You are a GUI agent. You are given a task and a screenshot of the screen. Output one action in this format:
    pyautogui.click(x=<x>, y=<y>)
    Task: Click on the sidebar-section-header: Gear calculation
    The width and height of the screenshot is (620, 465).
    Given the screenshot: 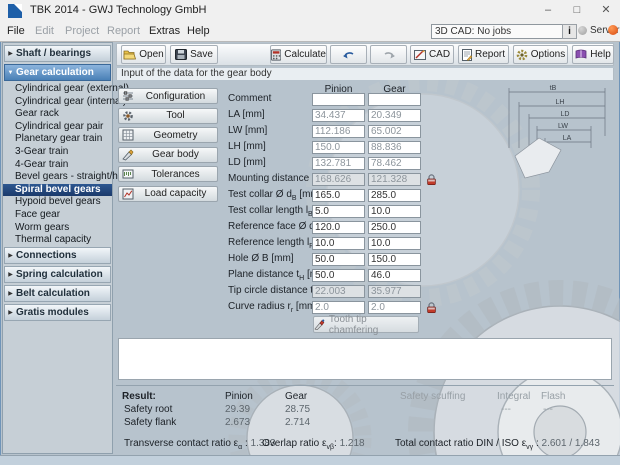 What is the action you would take?
    pyautogui.click(x=57, y=72)
    